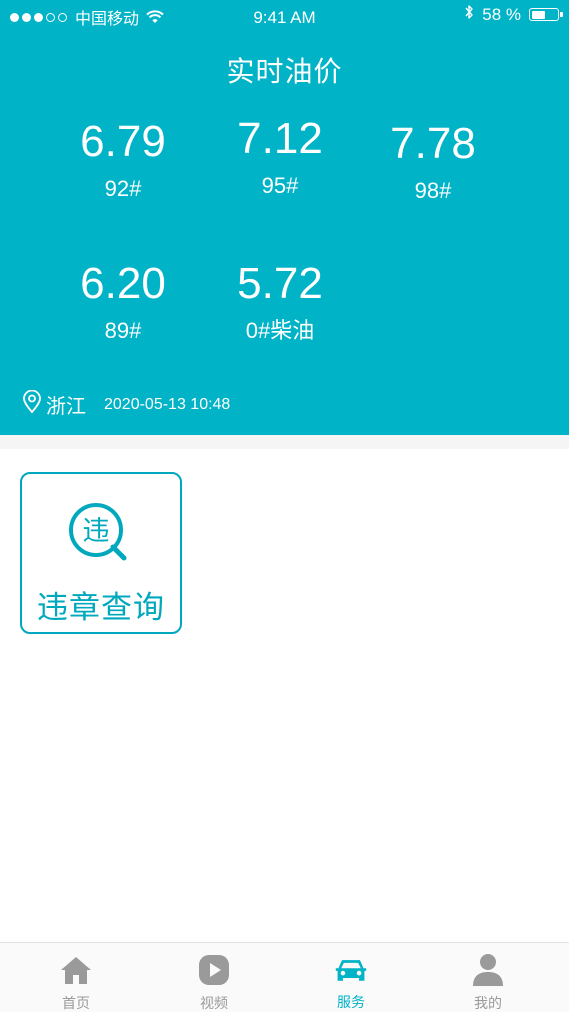  I want to click on tile-label: 违章查询, so click(101, 607).